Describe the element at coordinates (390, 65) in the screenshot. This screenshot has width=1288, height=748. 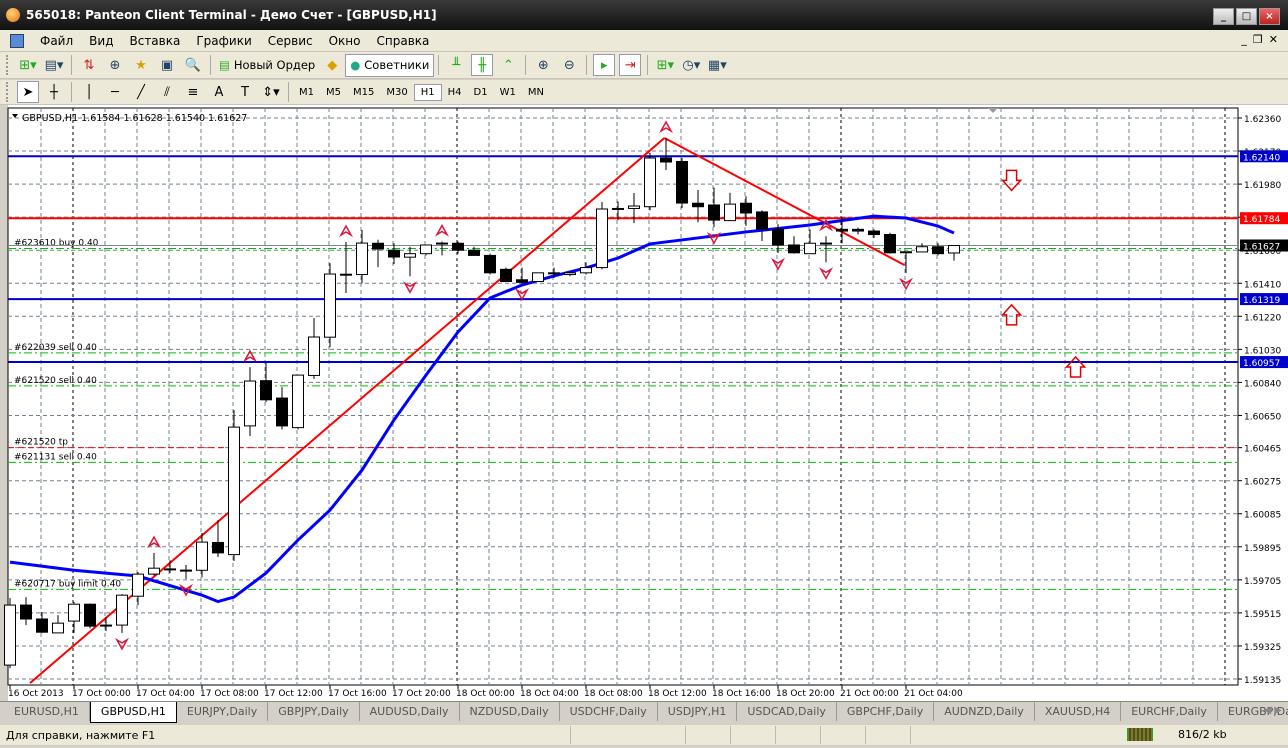
I see `experts-button: ● Советники` at that location.